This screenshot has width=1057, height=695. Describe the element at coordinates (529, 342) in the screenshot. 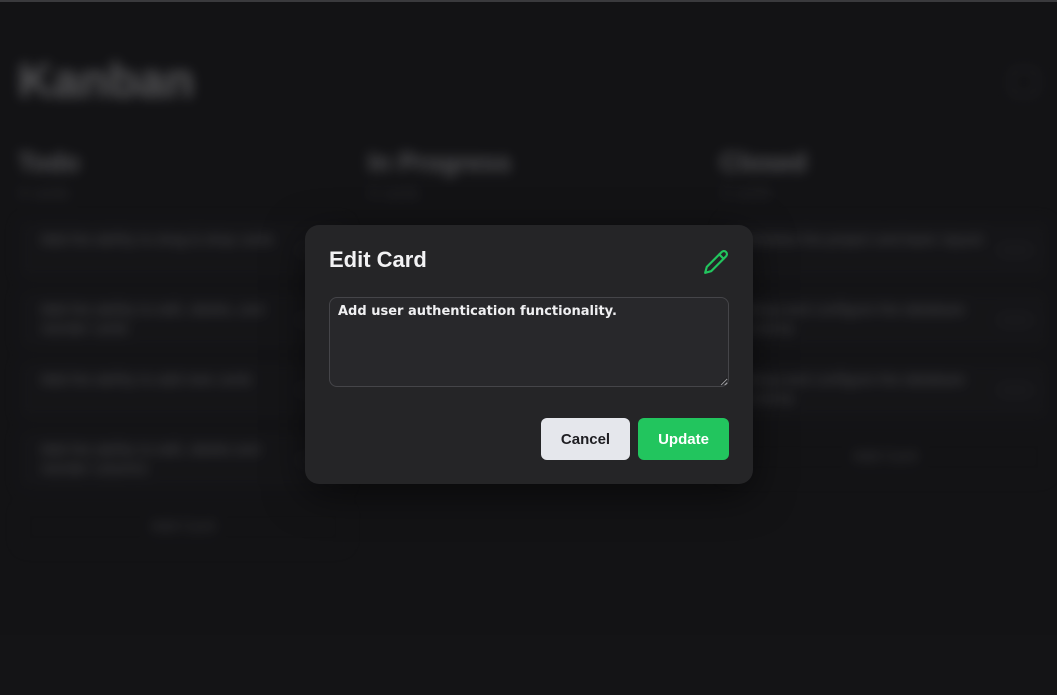

I see `card-text-input: Add user authentication functionality.` at that location.